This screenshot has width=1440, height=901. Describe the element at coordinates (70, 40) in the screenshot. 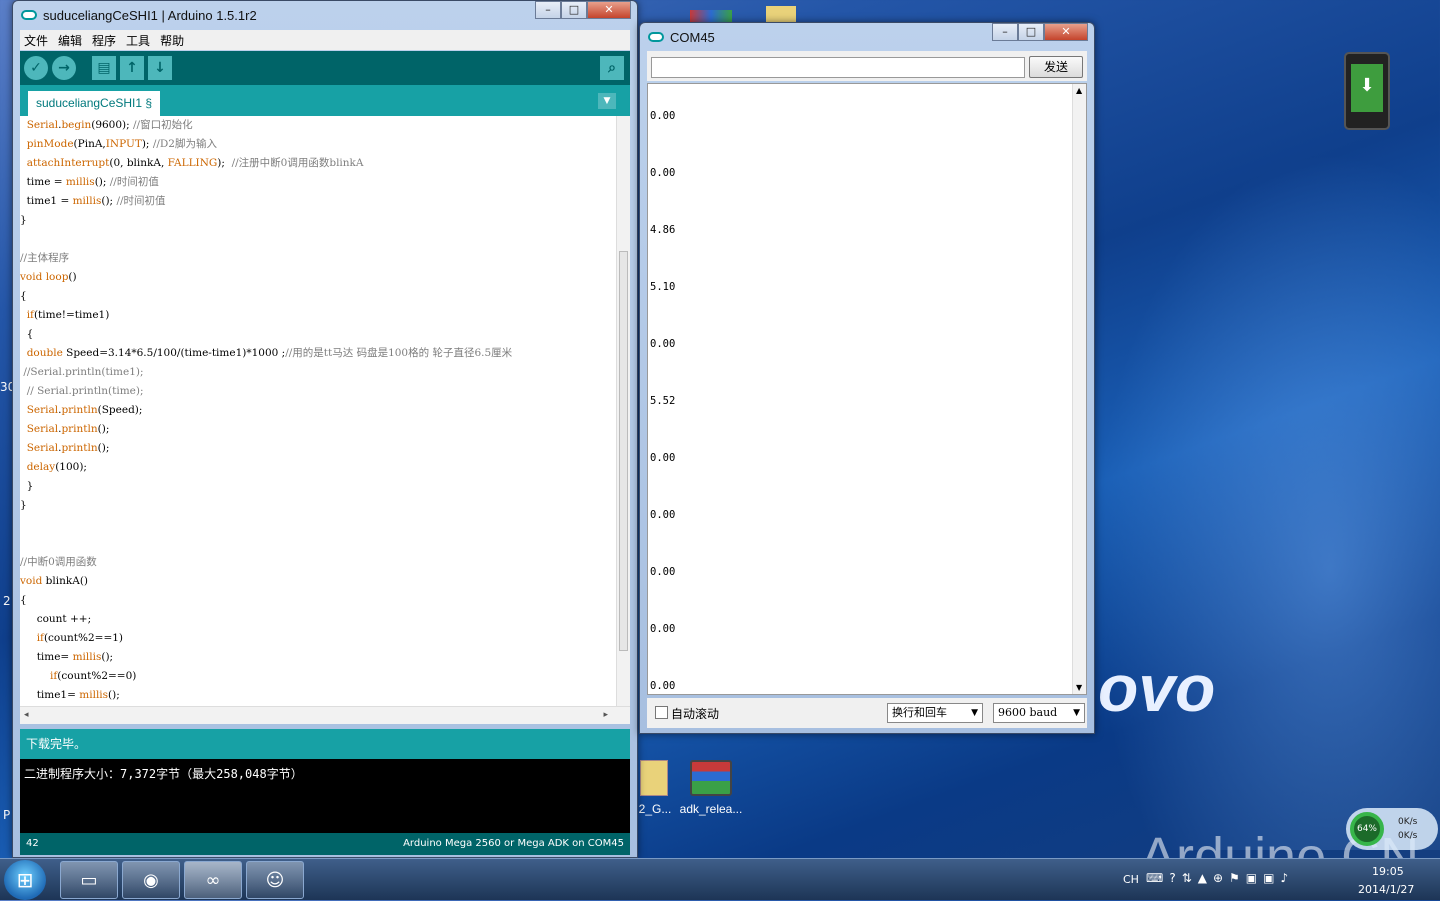

I see `menu-edit: 编辑` at that location.